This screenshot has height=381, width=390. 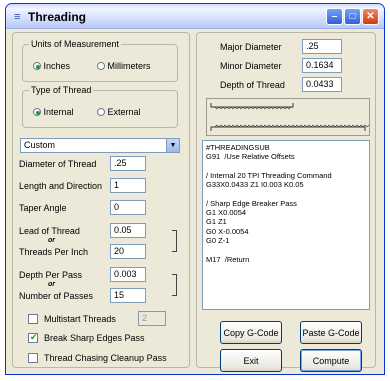 I want to click on units-millimeters-label: Millimeters, so click(x=129, y=66).